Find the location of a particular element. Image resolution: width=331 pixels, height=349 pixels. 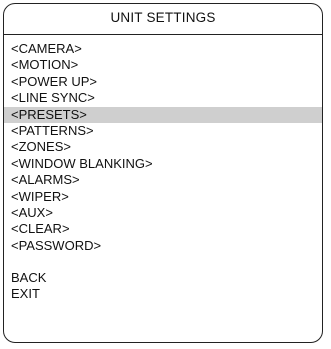

menu-item-presets: <PRESETS> is located at coordinates (163, 114).